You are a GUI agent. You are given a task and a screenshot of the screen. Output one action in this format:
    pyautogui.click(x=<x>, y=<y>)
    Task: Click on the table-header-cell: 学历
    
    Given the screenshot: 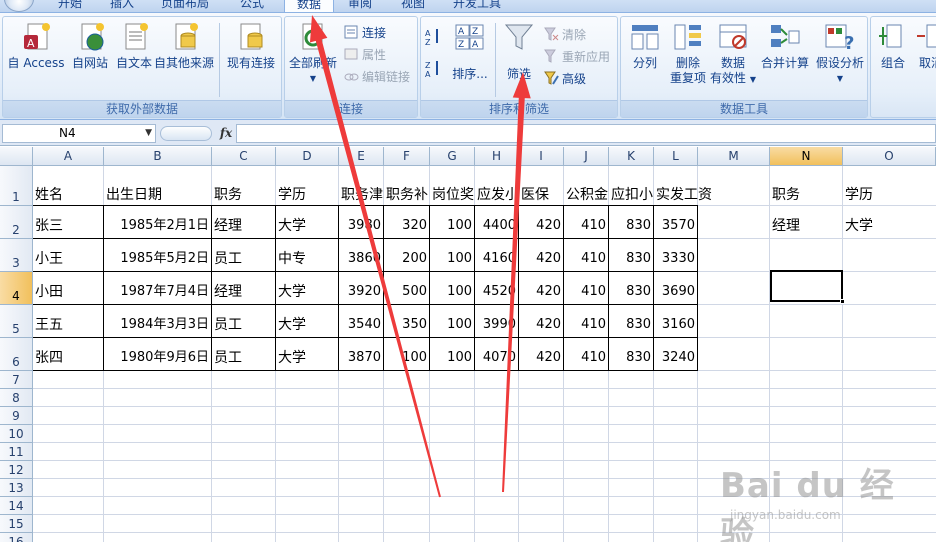 What is the action you would take?
    pyautogui.click(x=308, y=195)
    